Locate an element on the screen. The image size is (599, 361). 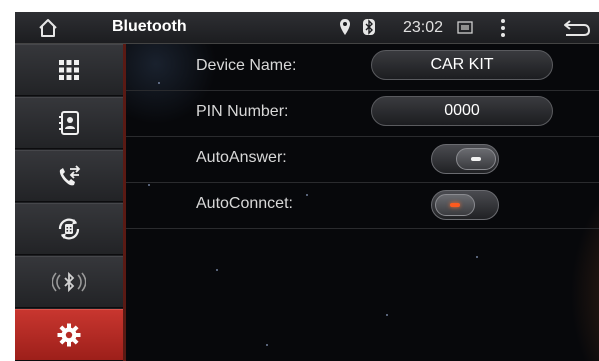
contacts-icon is located at coordinates (69, 123).